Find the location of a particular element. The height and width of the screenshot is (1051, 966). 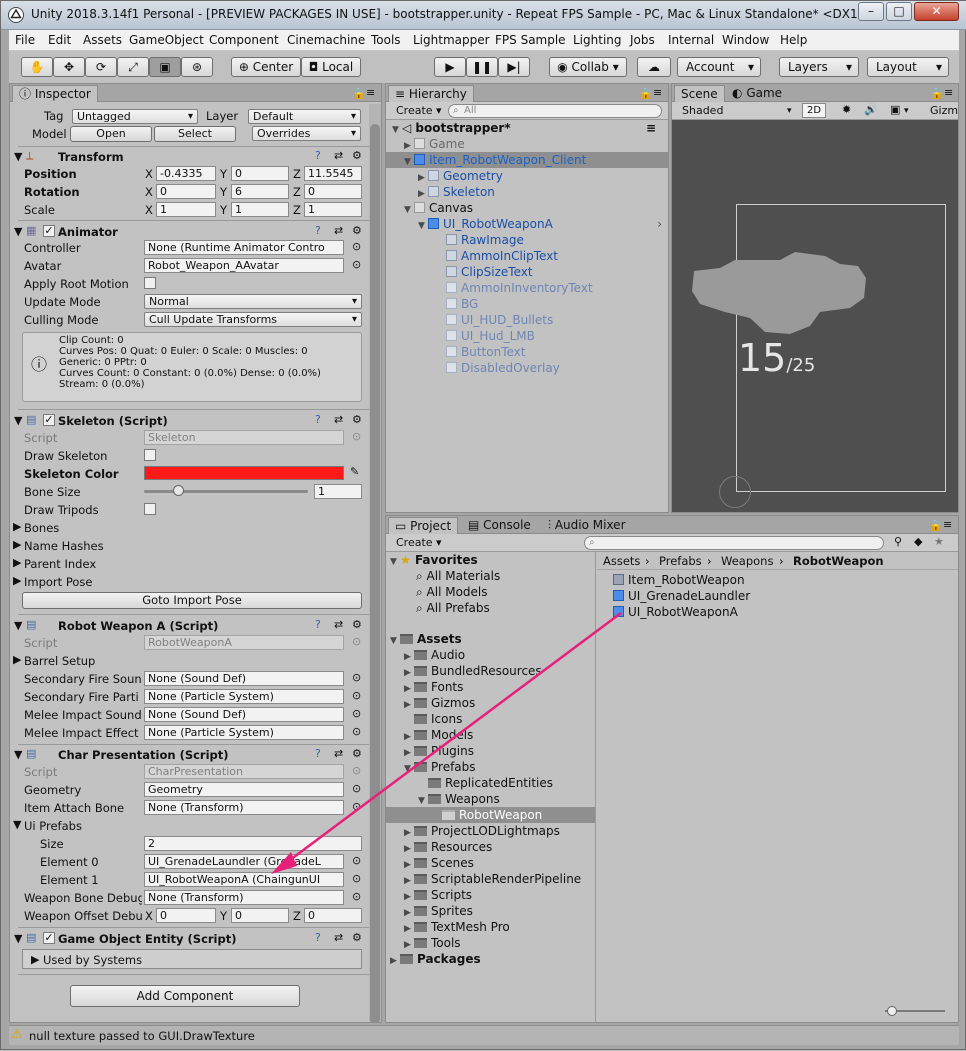

warning-icon: ⚠ is located at coordinates (17, 1034).